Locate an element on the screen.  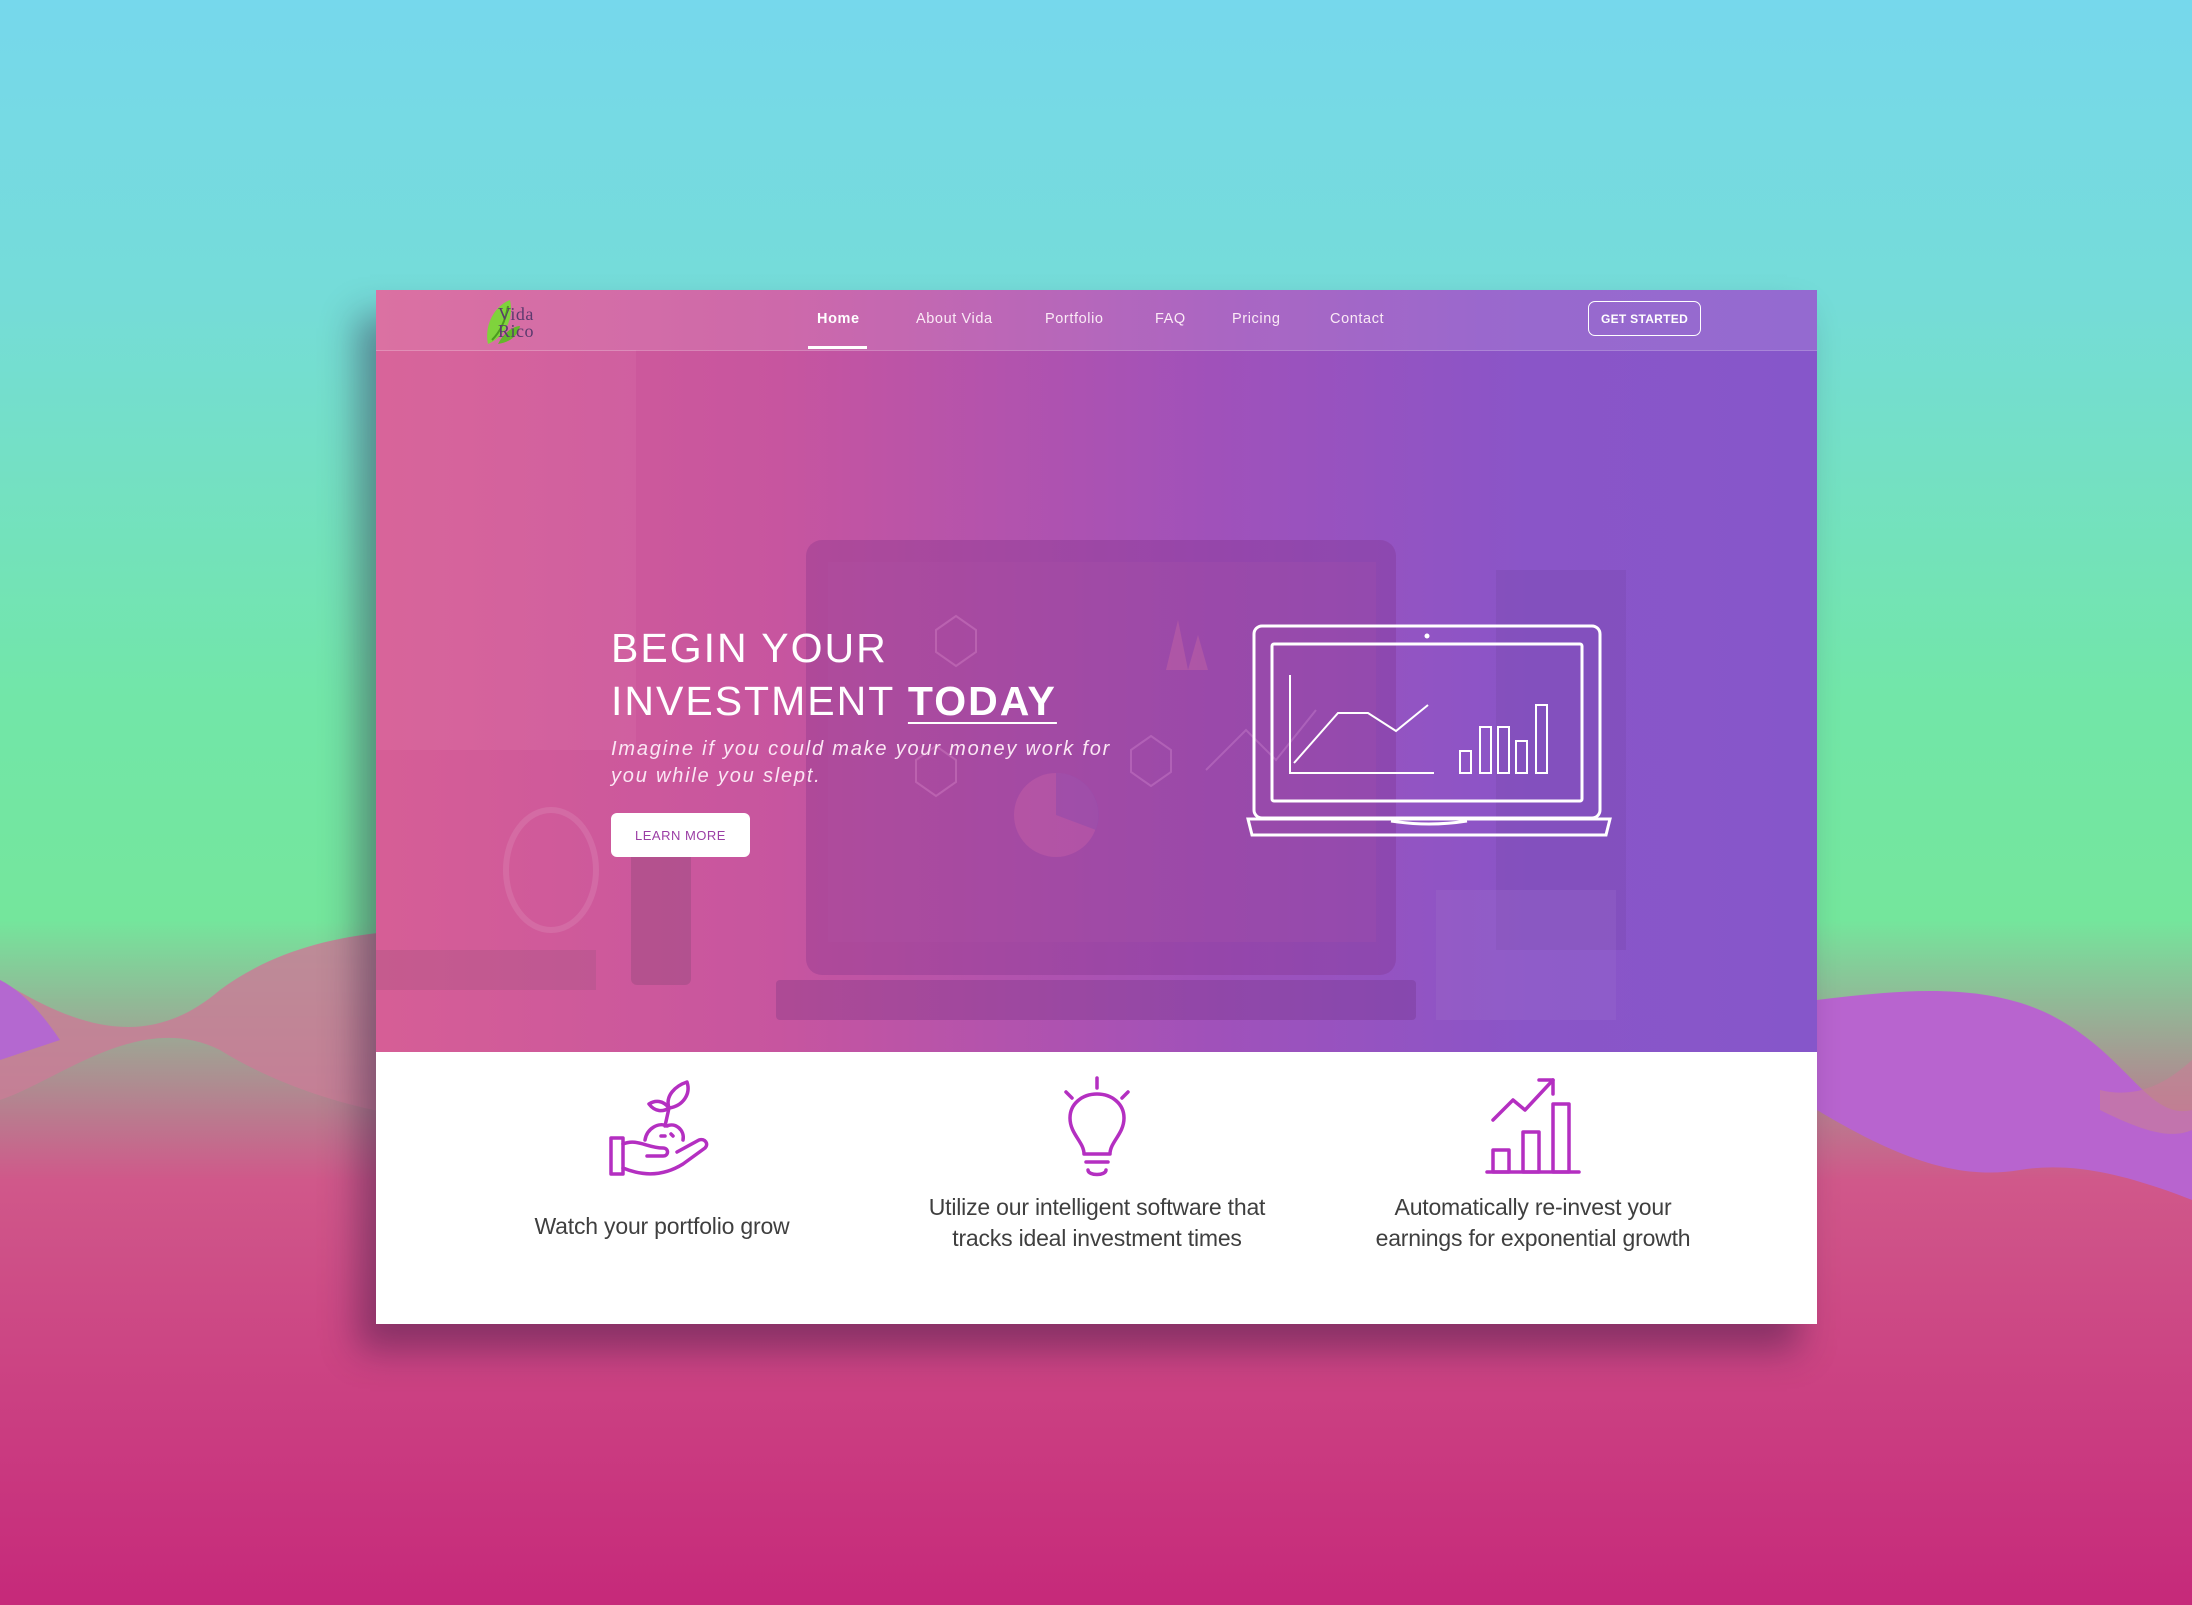
nav-about: About Vida is located at coordinates (954, 319).